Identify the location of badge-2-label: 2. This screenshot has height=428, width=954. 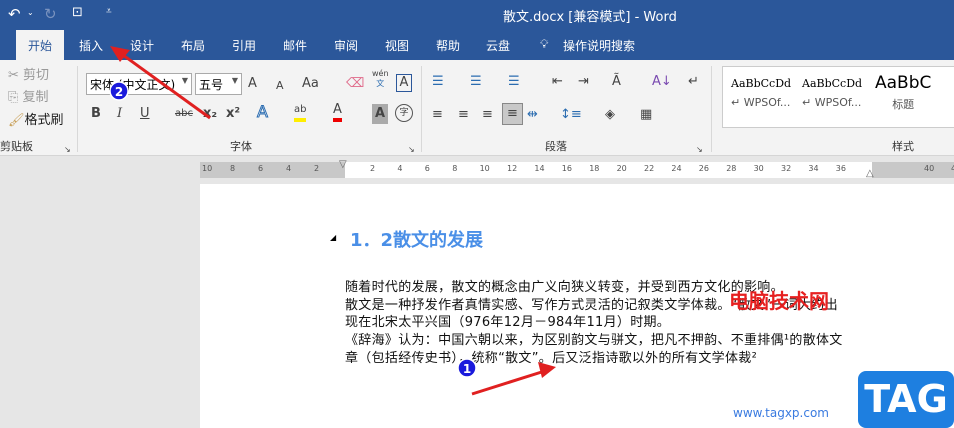
(119, 92).